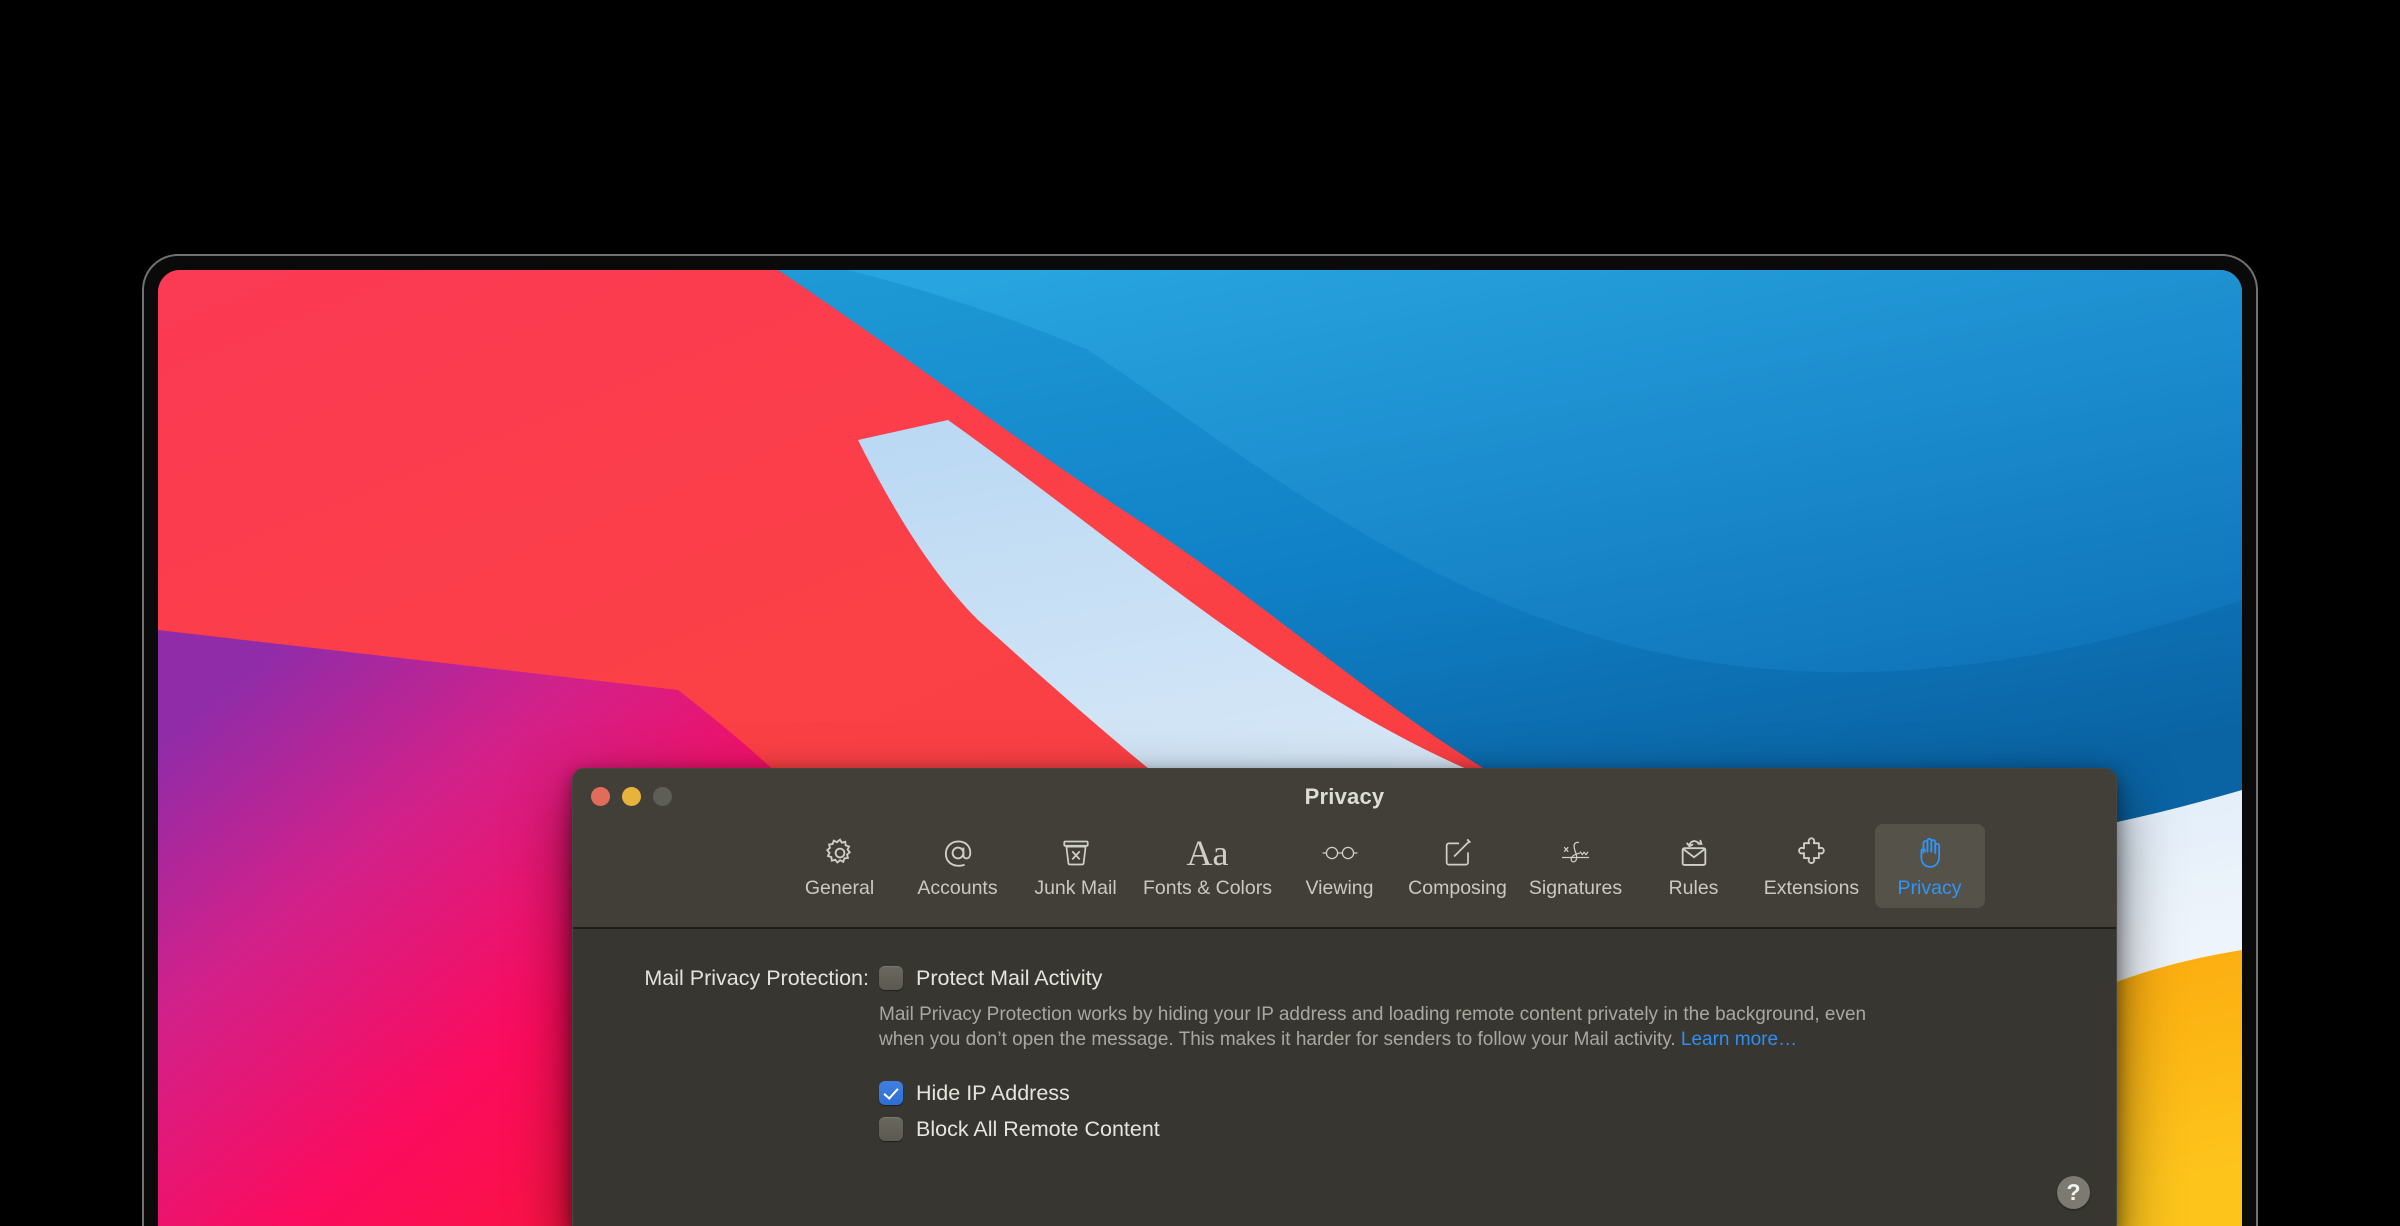 This screenshot has height=1226, width=2400. What do you see at coordinates (957, 888) in the screenshot?
I see `tab-accounts-label: Accounts` at bounding box center [957, 888].